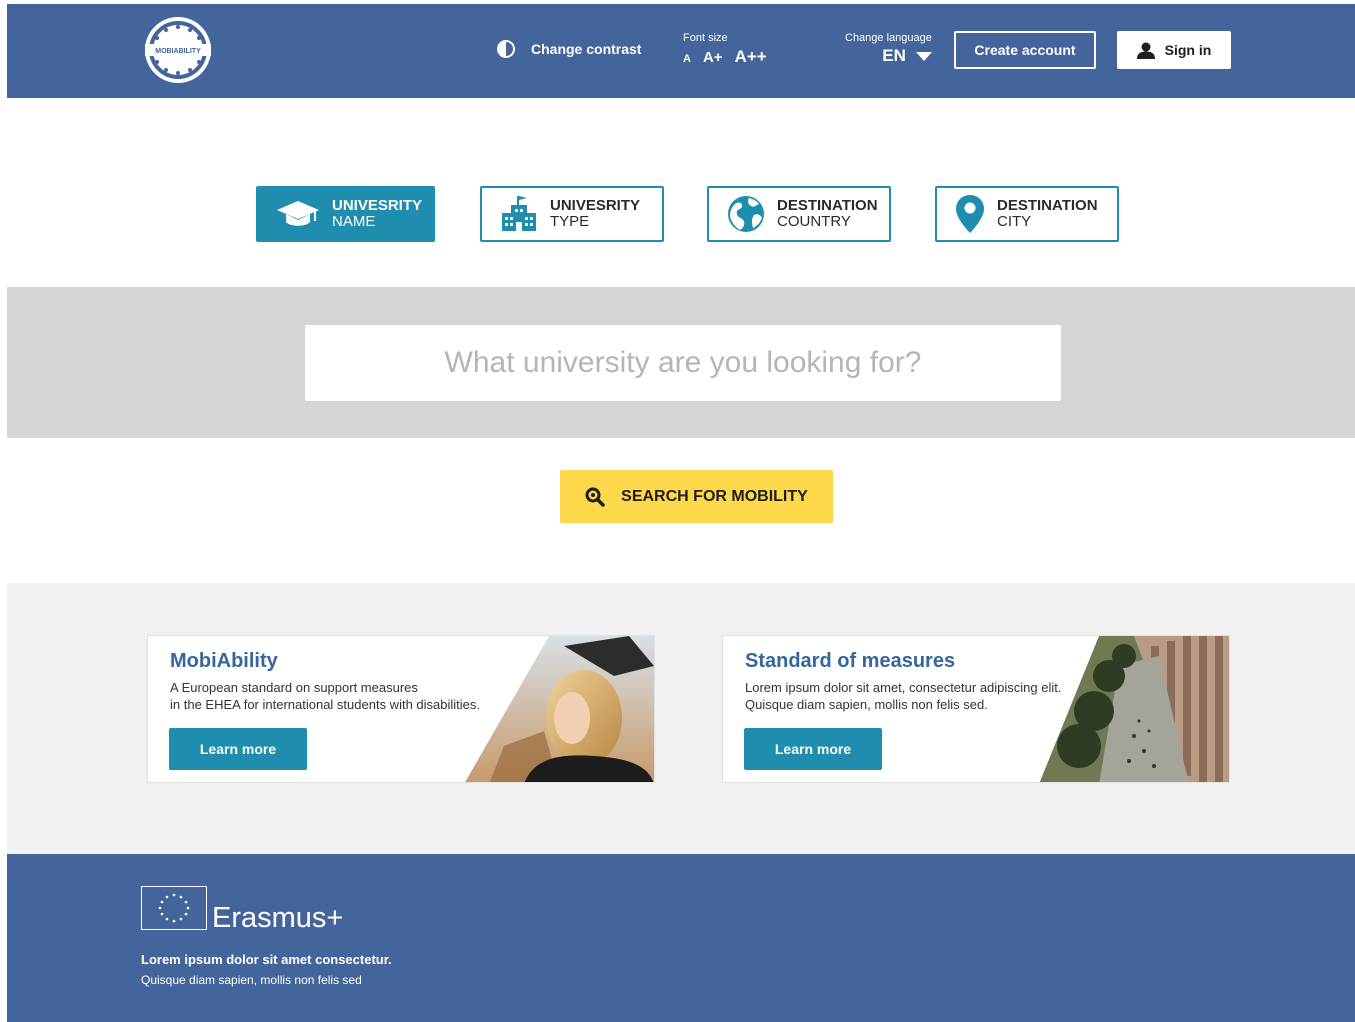 The height and width of the screenshot is (1022, 1355). What do you see at coordinates (294, 687) in the screenshot?
I see `card-description-line1: A European standard on support measures` at bounding box center [294, 687].